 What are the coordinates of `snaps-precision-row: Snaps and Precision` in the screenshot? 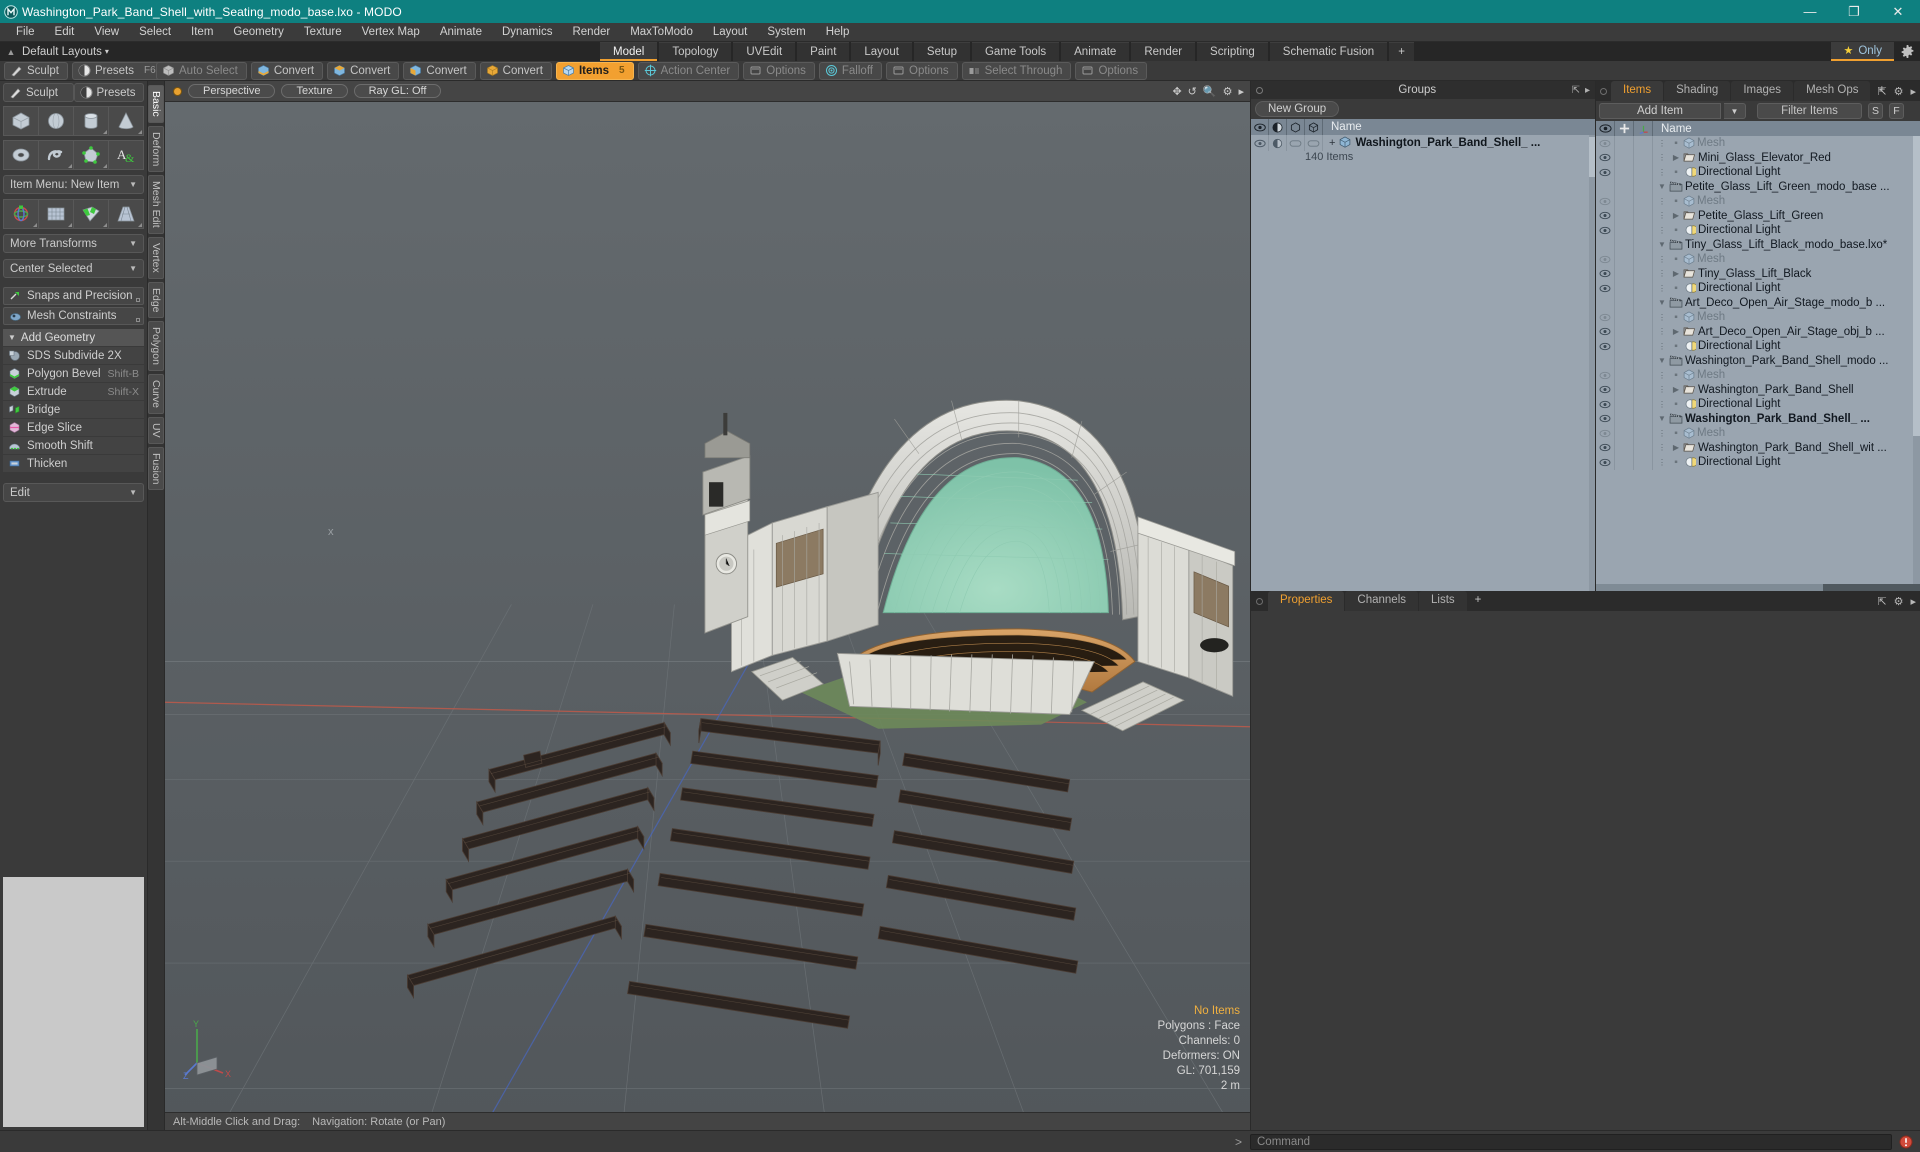 It's located at (73, 296).